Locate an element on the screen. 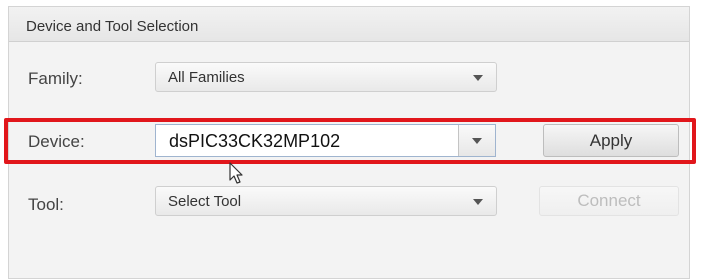 Image resolution: width=704 pixels, height=279 pixels. family-select: All Families is located at coordinates (326, 77).